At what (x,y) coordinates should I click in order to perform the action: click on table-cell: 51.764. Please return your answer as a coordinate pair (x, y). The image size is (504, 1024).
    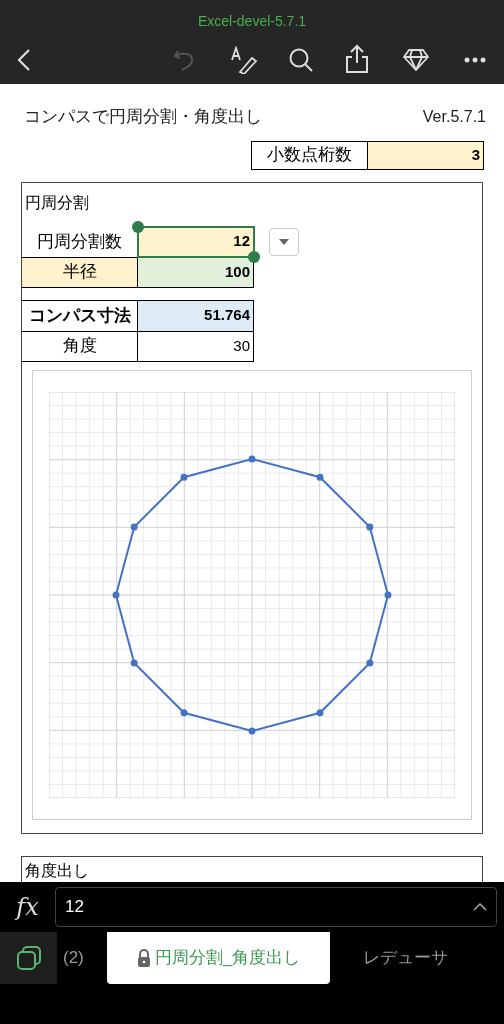
    Looking at the image, I should click on (196, 315).